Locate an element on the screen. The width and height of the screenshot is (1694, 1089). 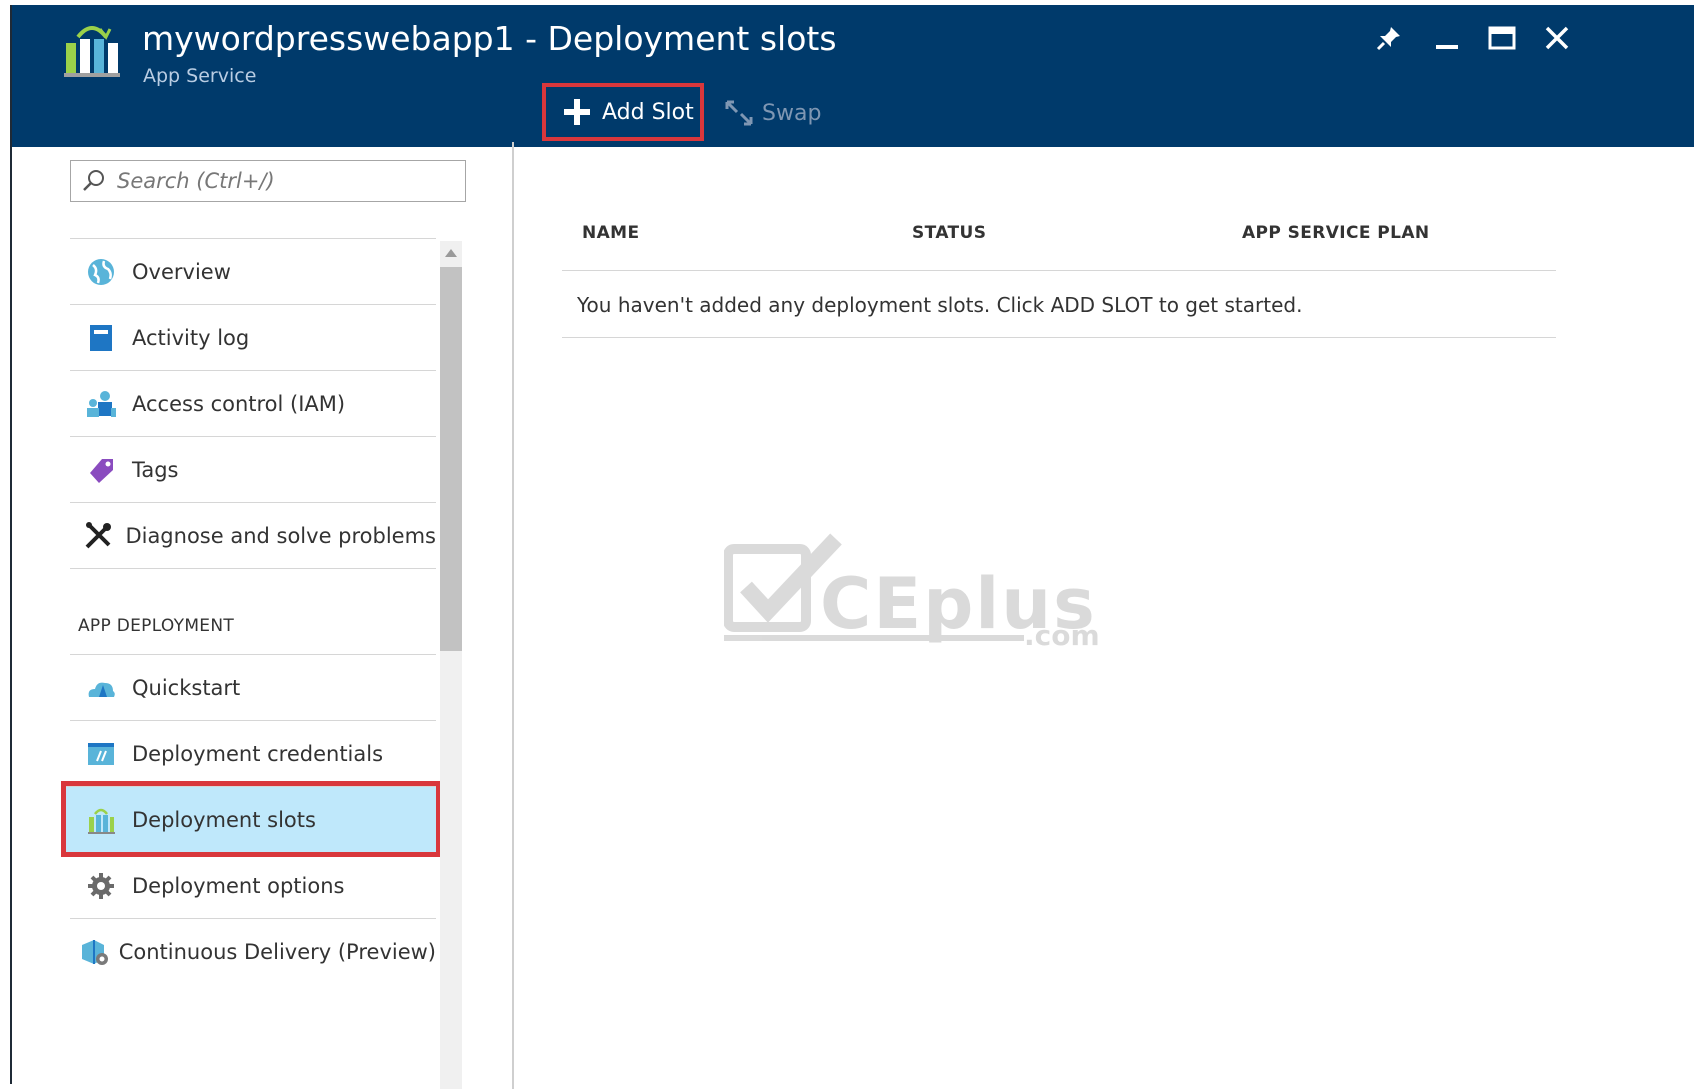
close-icon is located at coordinates (1557, 38).